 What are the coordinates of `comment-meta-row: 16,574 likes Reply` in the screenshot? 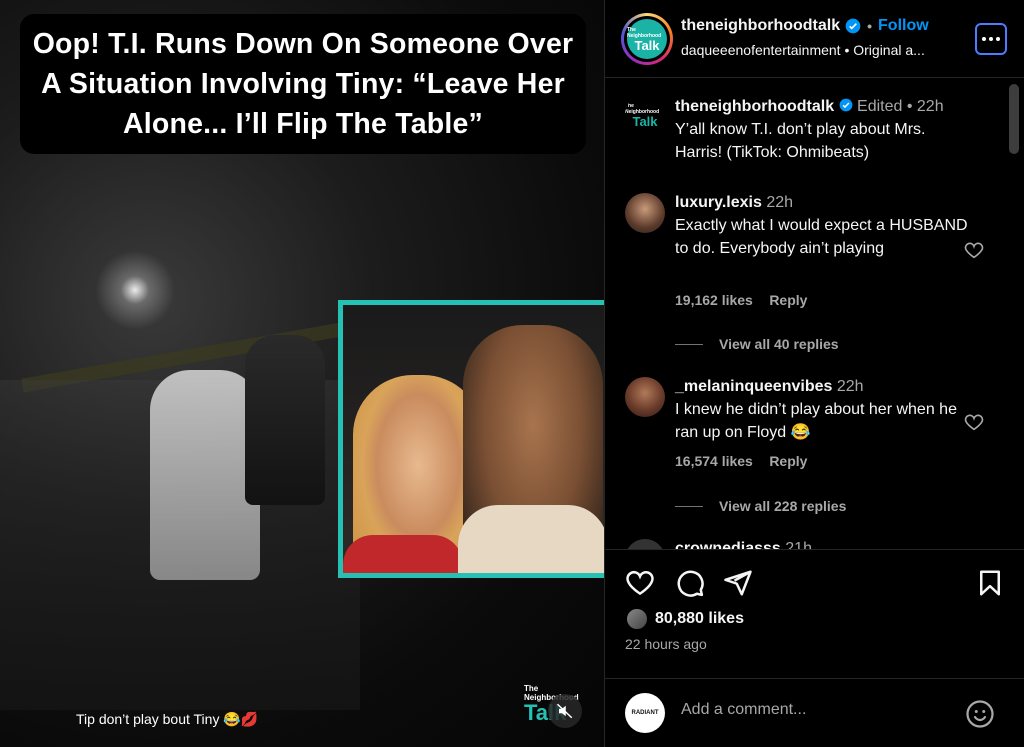 It's located at (741, 462).